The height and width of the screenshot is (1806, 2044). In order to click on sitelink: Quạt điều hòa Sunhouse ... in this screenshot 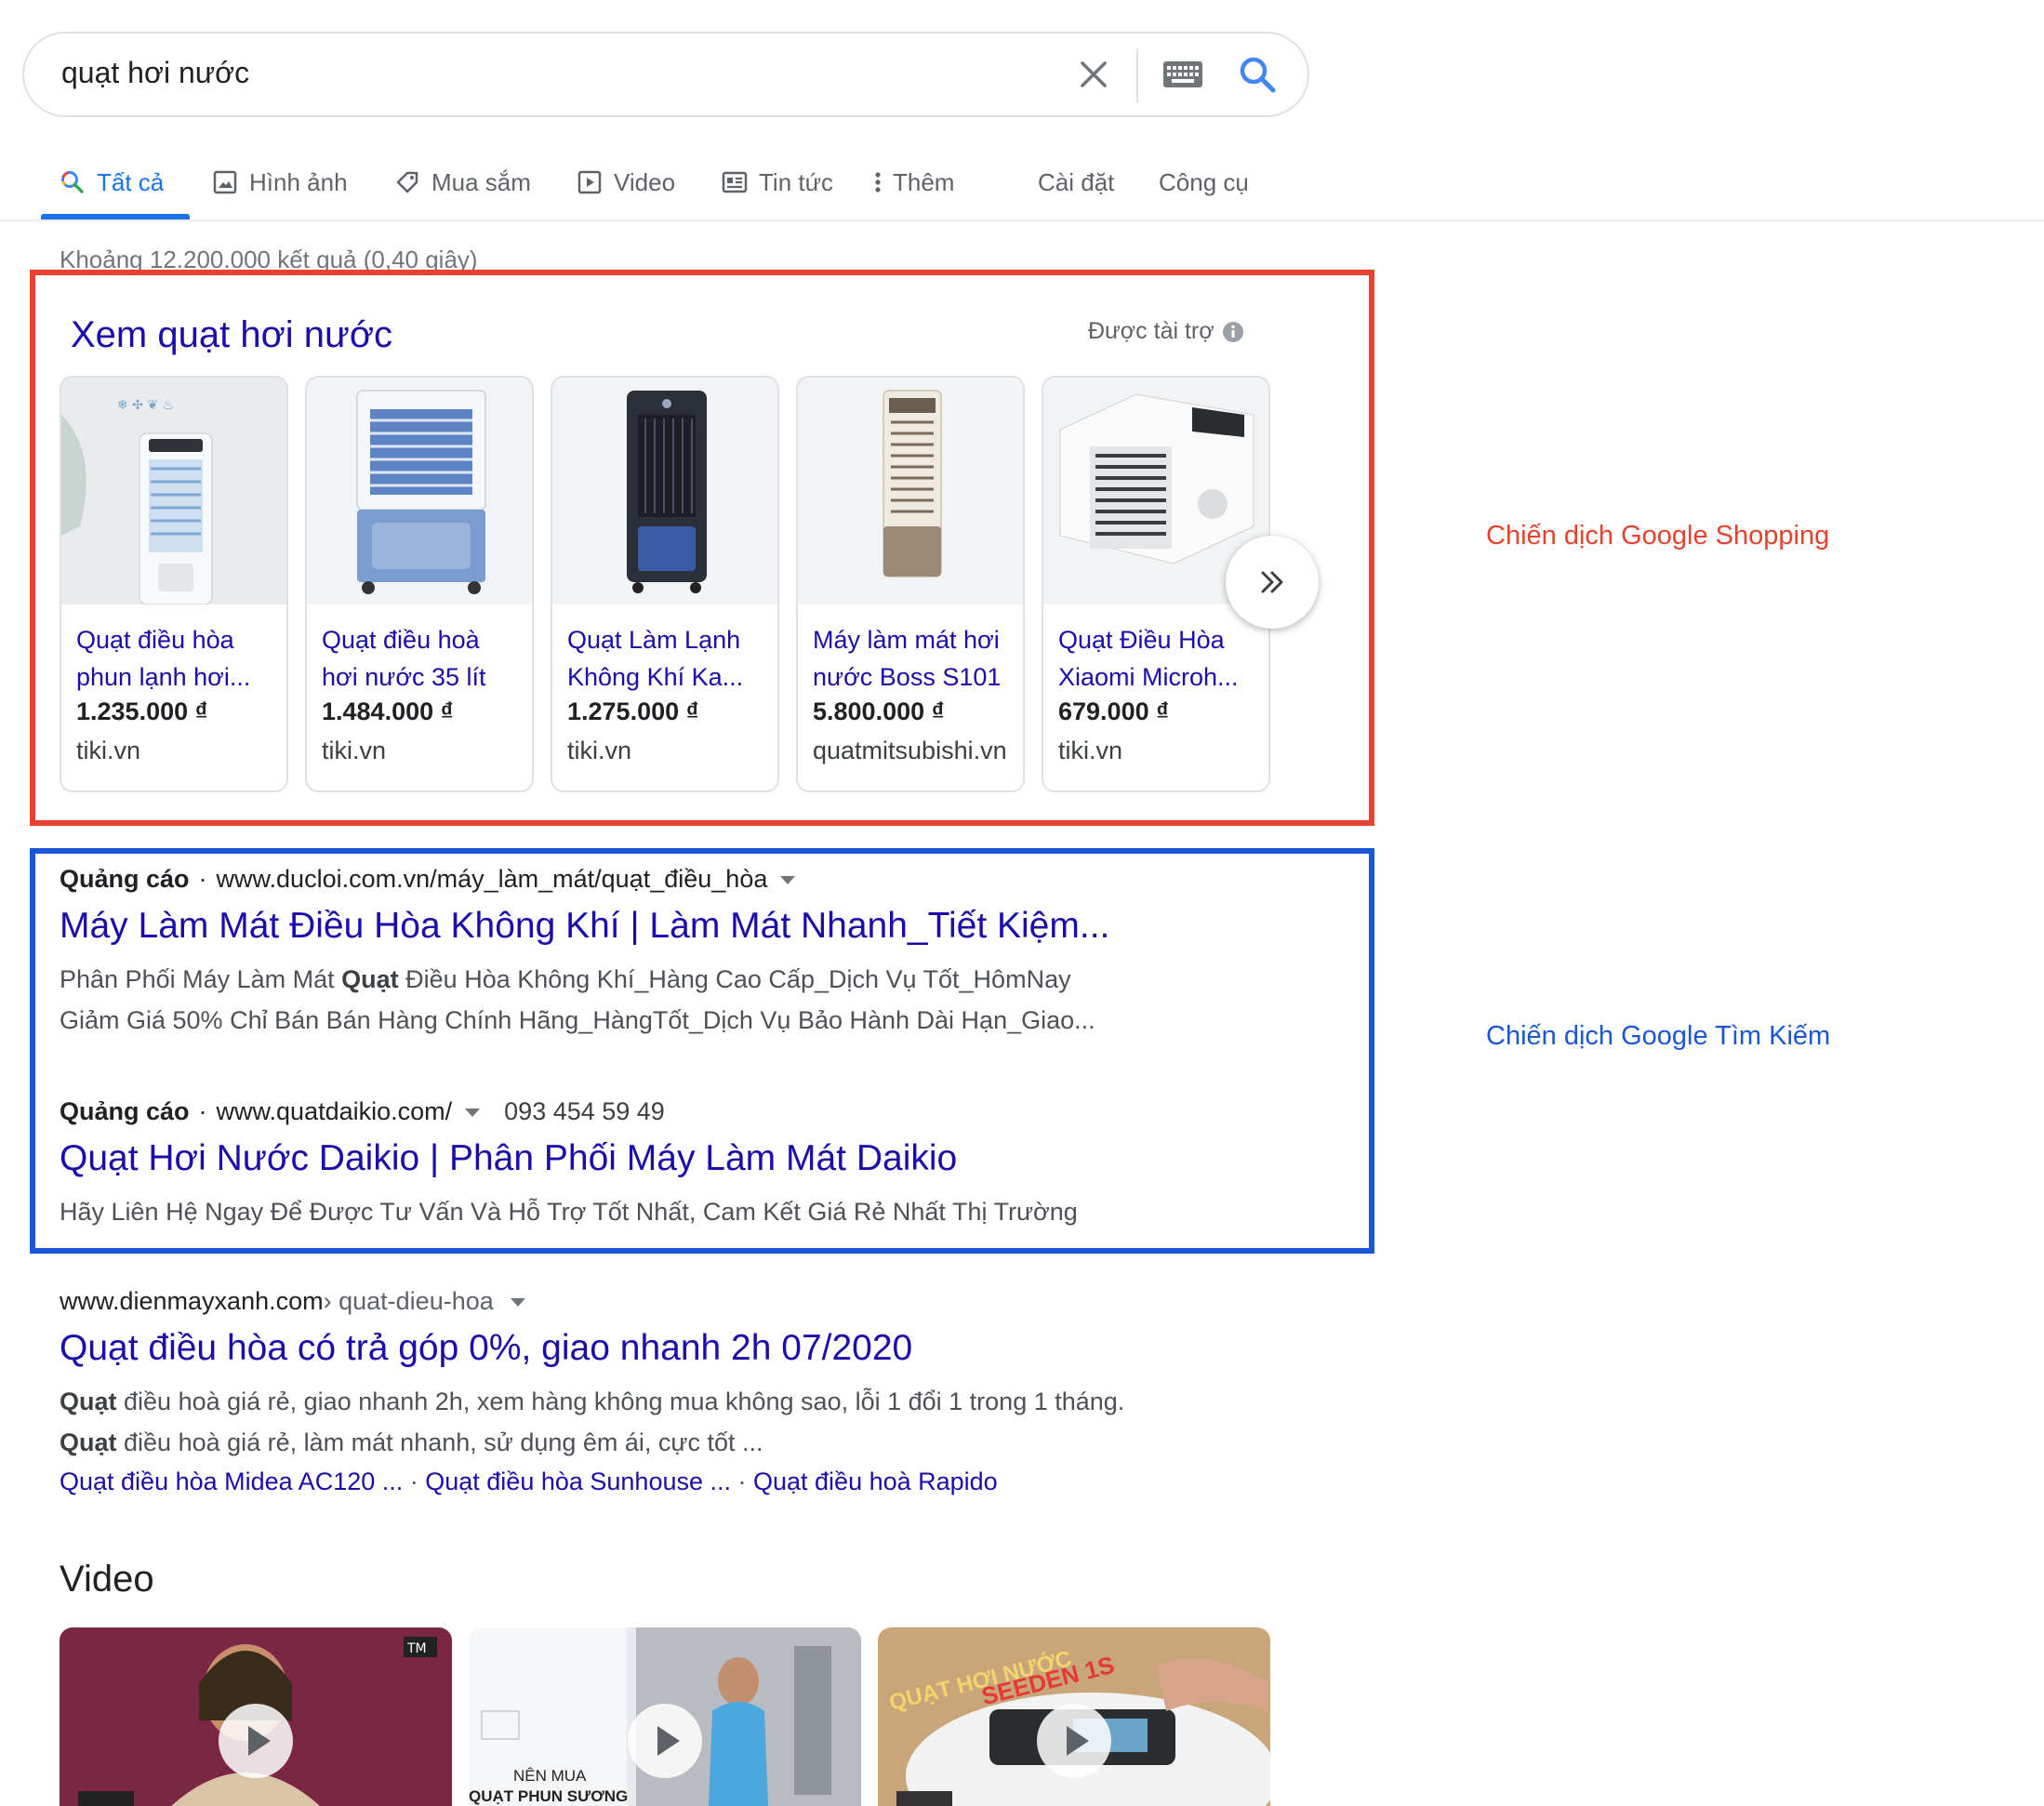, I will do `click(578, 1481)`.